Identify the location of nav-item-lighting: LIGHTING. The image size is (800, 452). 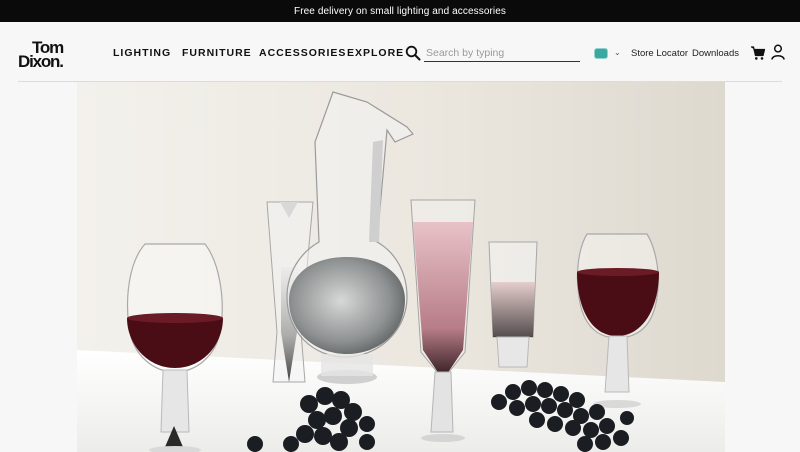
(142, 53).